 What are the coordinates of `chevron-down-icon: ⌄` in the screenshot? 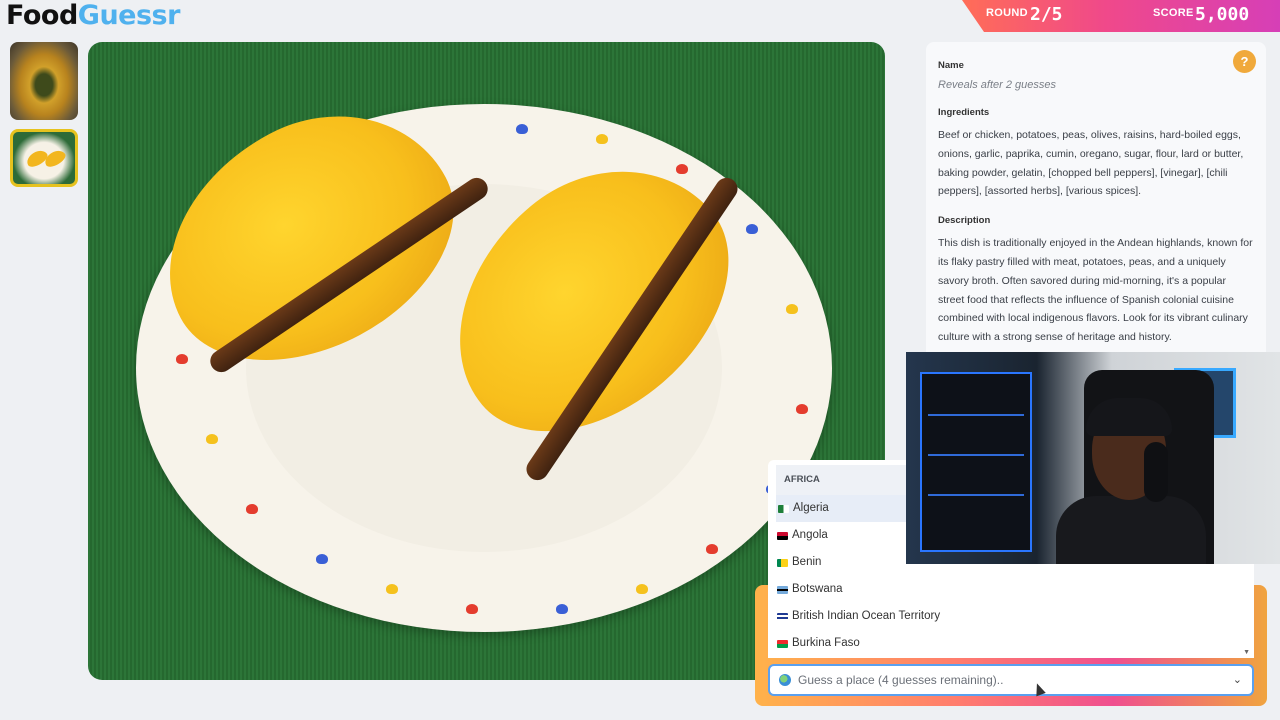 It's located at (1237, 679).